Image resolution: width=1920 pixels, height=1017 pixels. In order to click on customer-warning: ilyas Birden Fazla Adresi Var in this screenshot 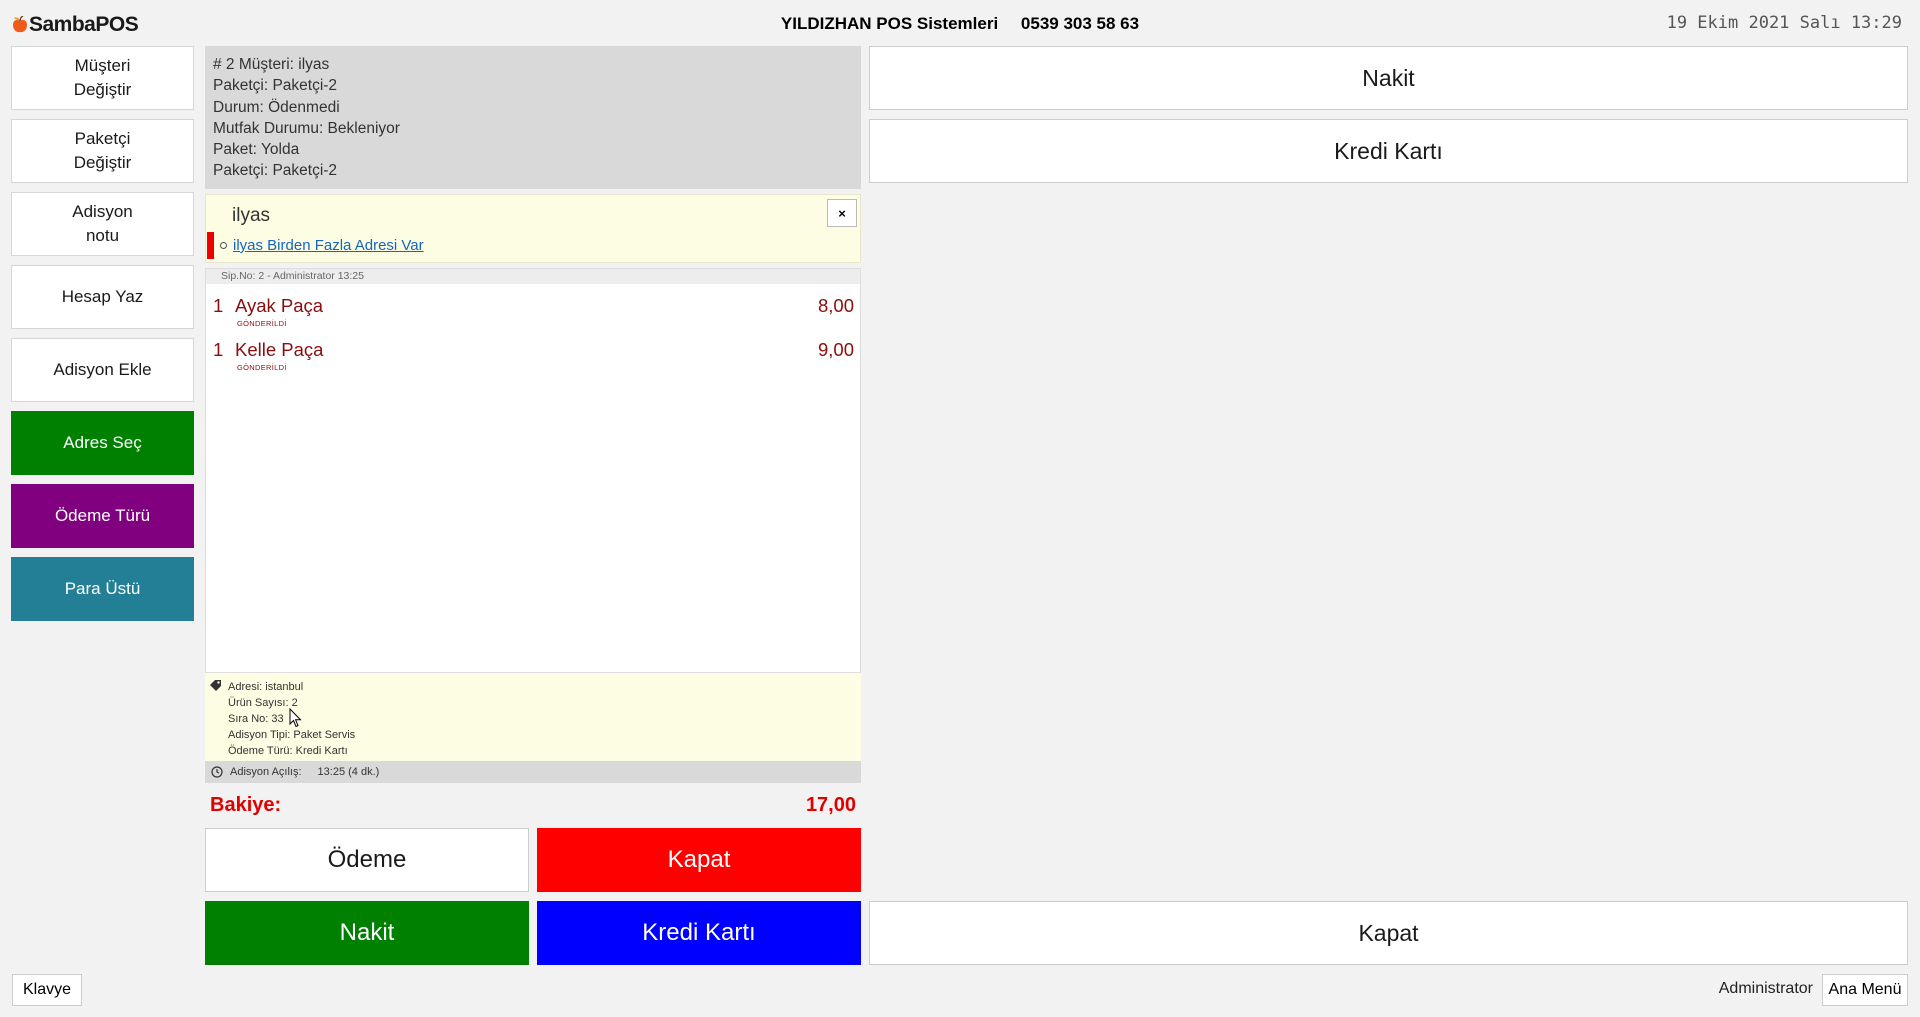, I will do `click(322, 245)`.